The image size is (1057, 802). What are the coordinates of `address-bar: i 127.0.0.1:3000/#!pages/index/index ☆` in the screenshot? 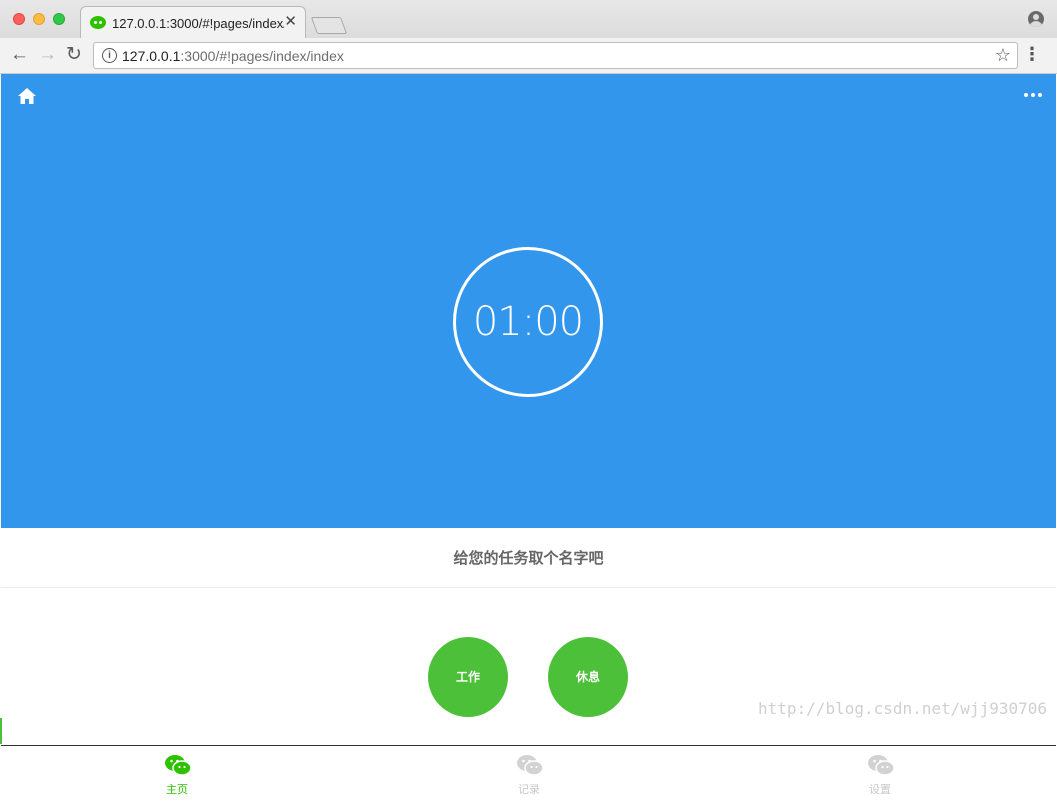 It's located at (555, 55).